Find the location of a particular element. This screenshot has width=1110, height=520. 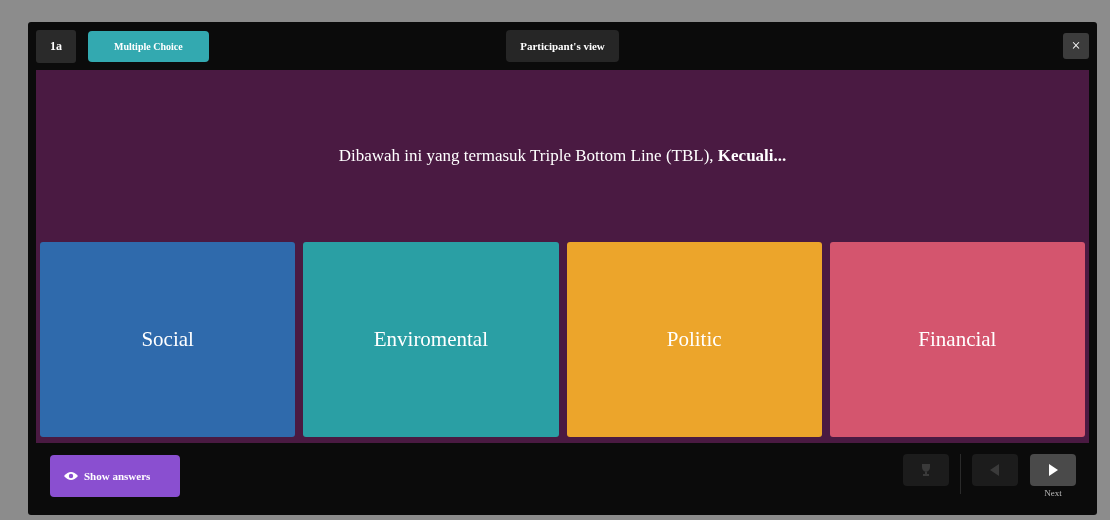

next-button is located at coordinates (1053, 470).